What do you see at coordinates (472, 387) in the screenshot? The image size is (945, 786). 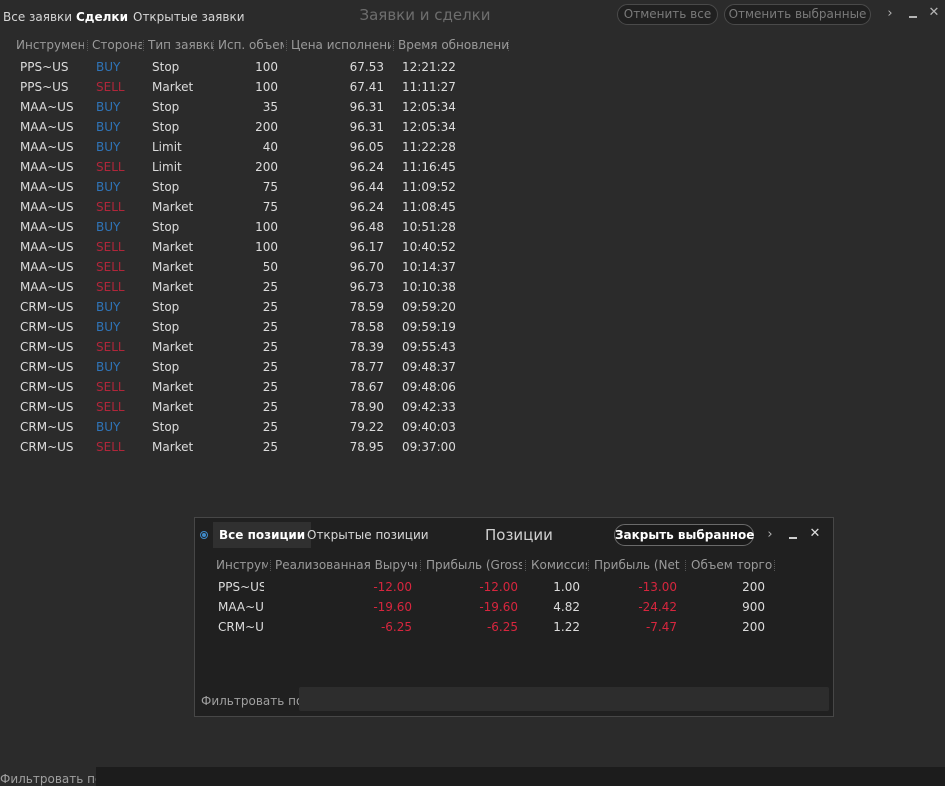 I see `table-row: CRM~US SELL Market 25 78.67 09:48:06` at bounding box center [472, 387].